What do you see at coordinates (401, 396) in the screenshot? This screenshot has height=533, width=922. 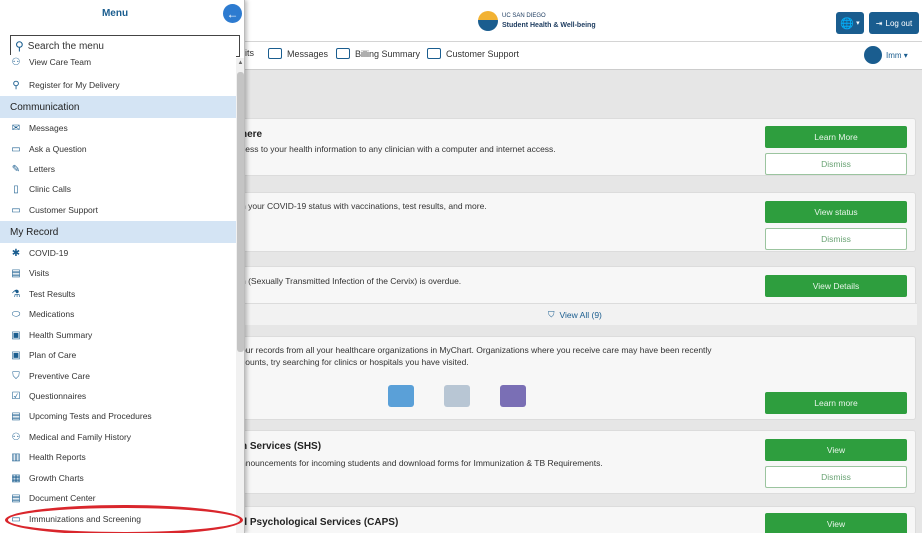 I see `hospital-icon` at bounding box center [401, 396].